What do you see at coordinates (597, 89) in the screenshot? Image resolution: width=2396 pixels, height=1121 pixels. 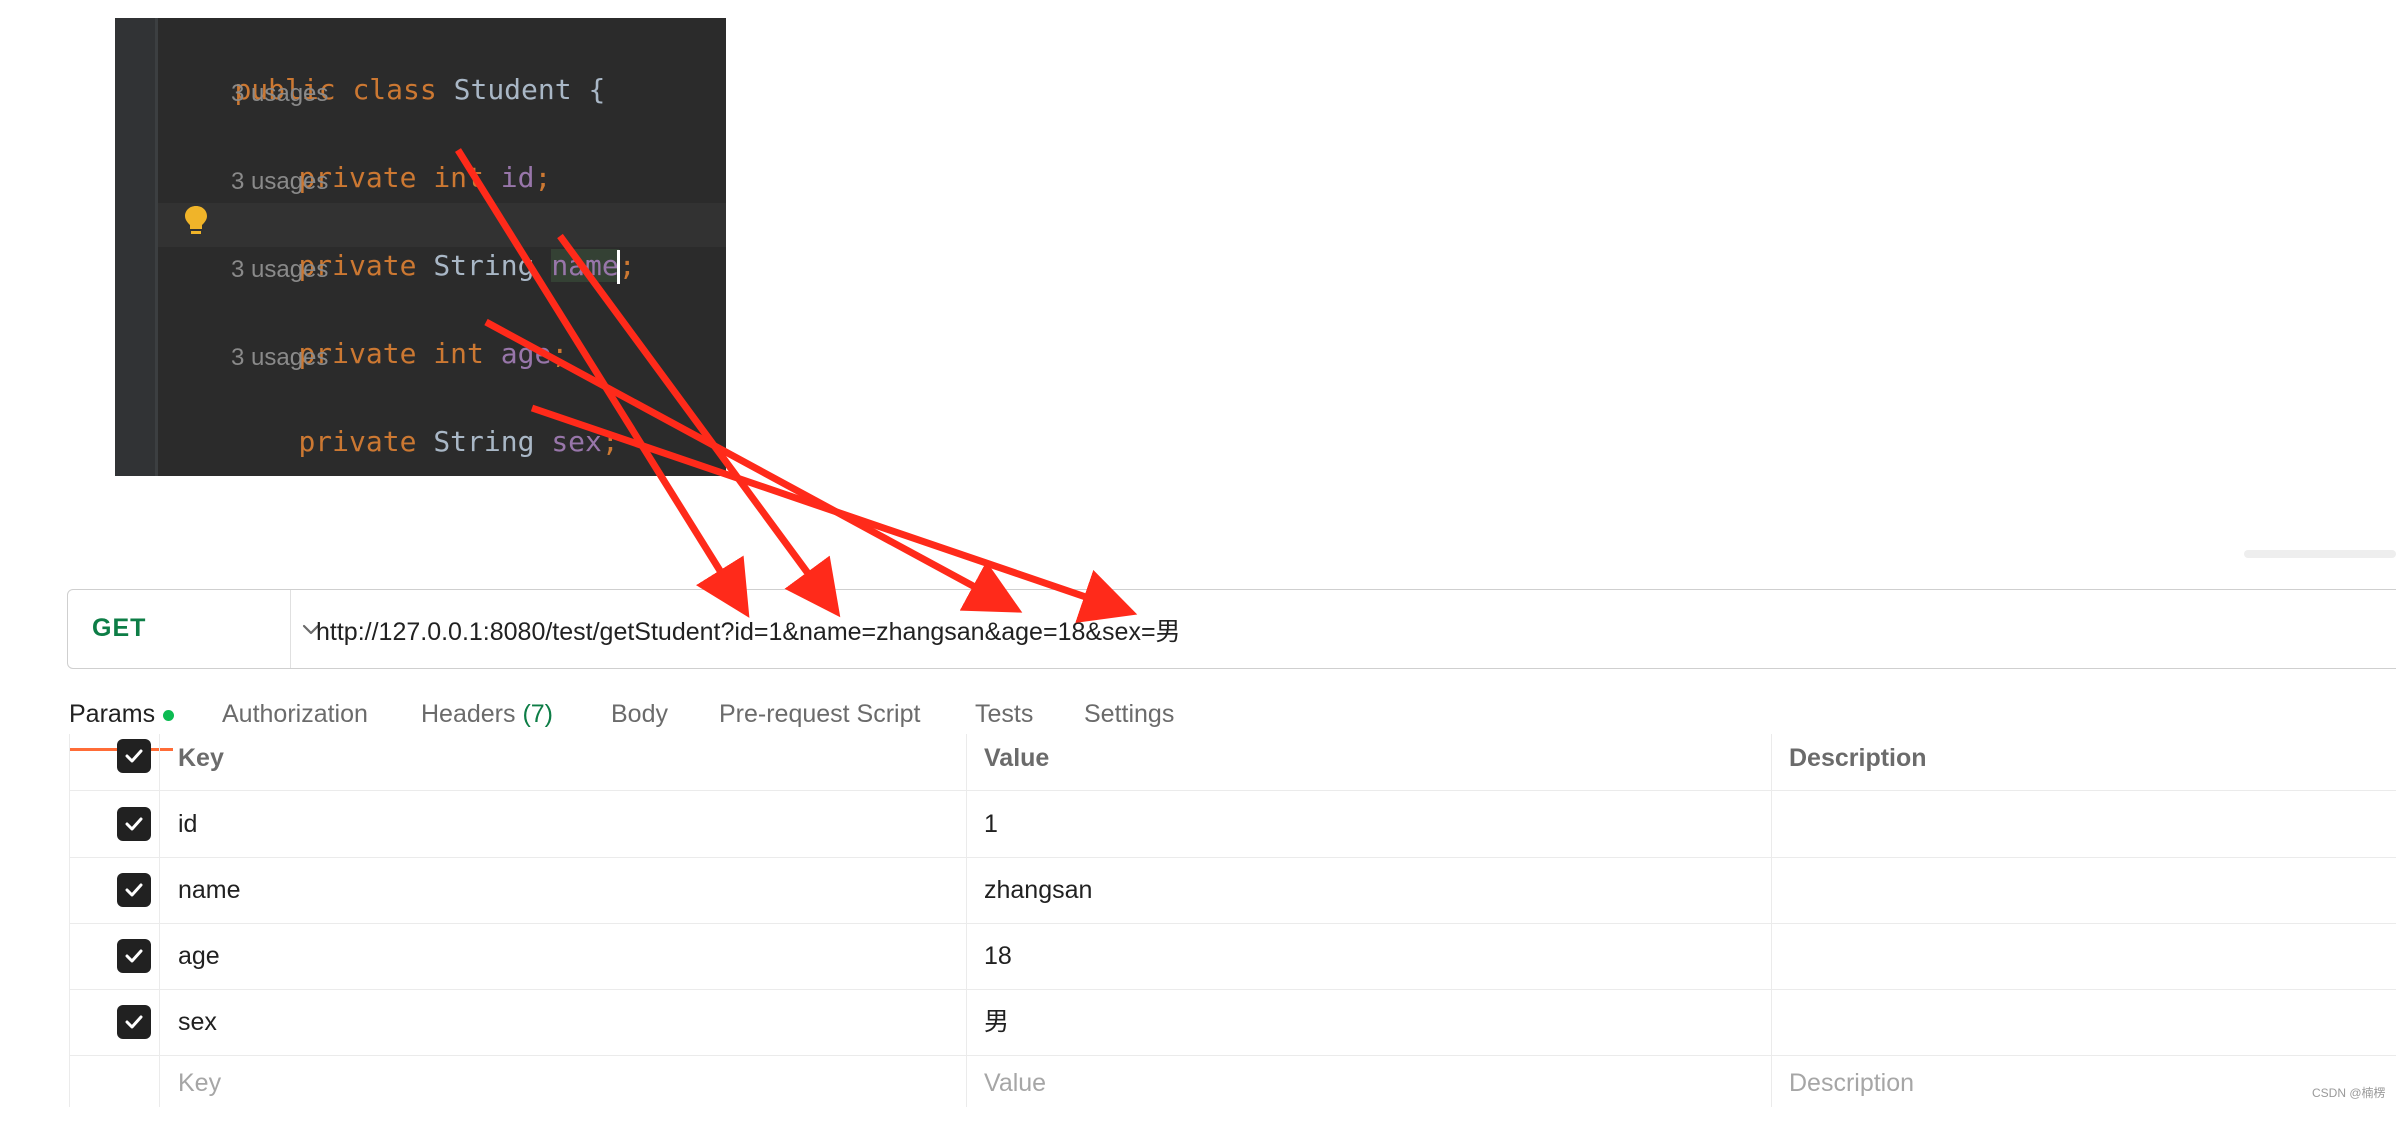 I see `open-brace: {` at bounding box center [597, 89].